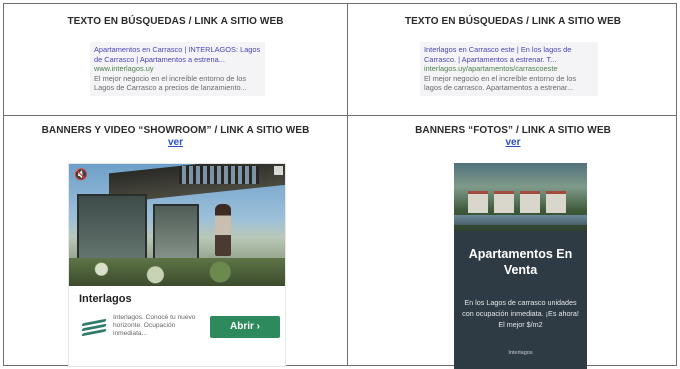  Describe the element at coordinates (177, 272) in the screenshot. I see `garden-plants` at that location.